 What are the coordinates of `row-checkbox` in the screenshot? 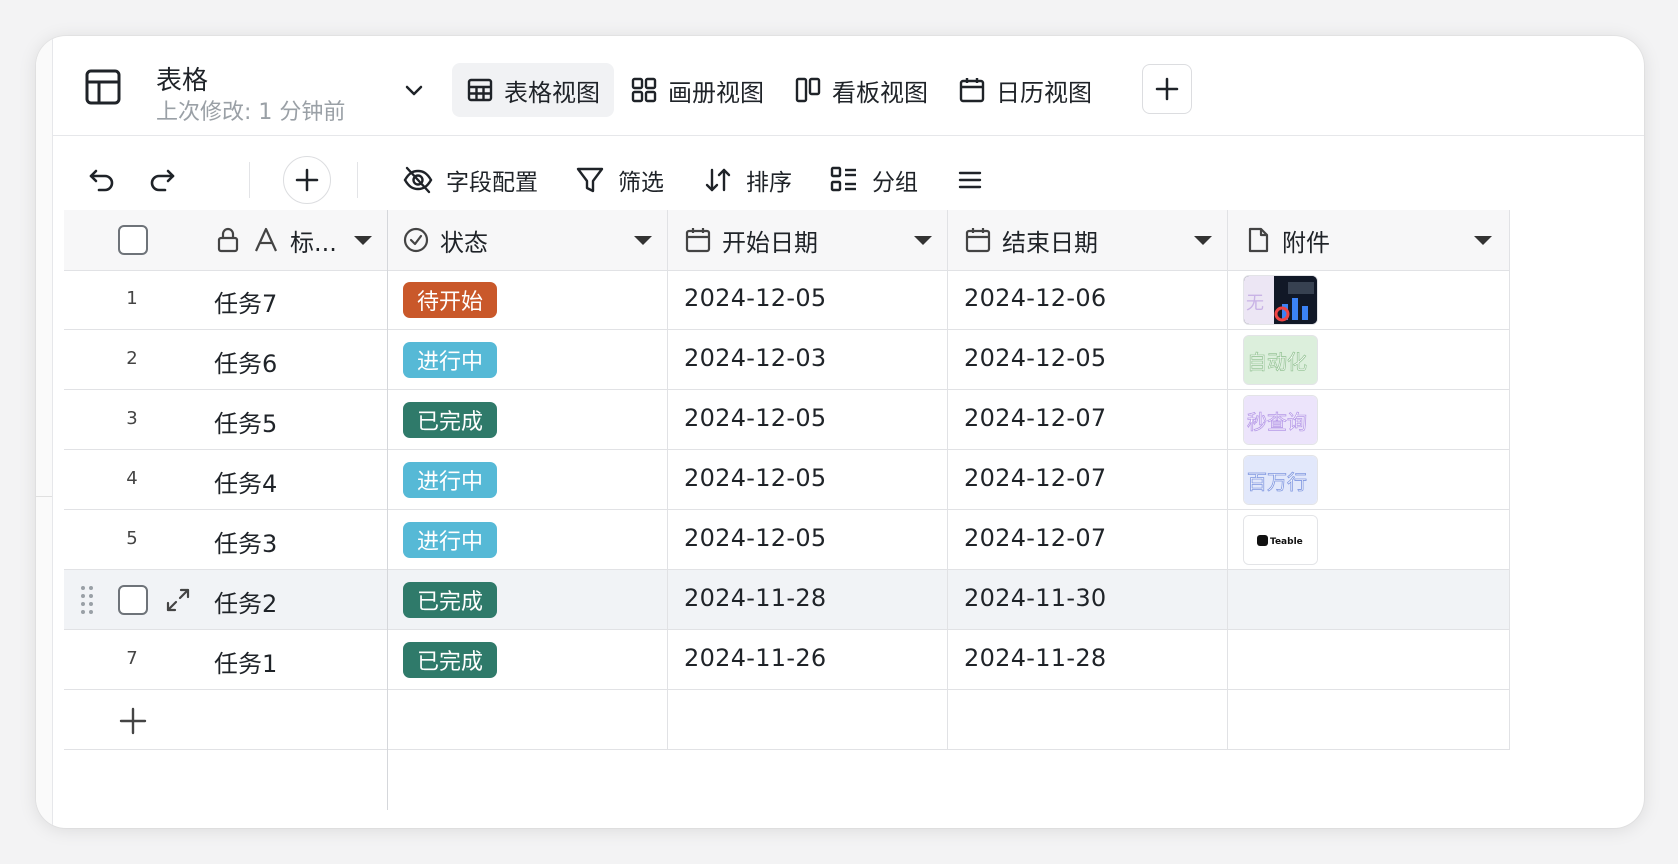 It's located at (133, 600).